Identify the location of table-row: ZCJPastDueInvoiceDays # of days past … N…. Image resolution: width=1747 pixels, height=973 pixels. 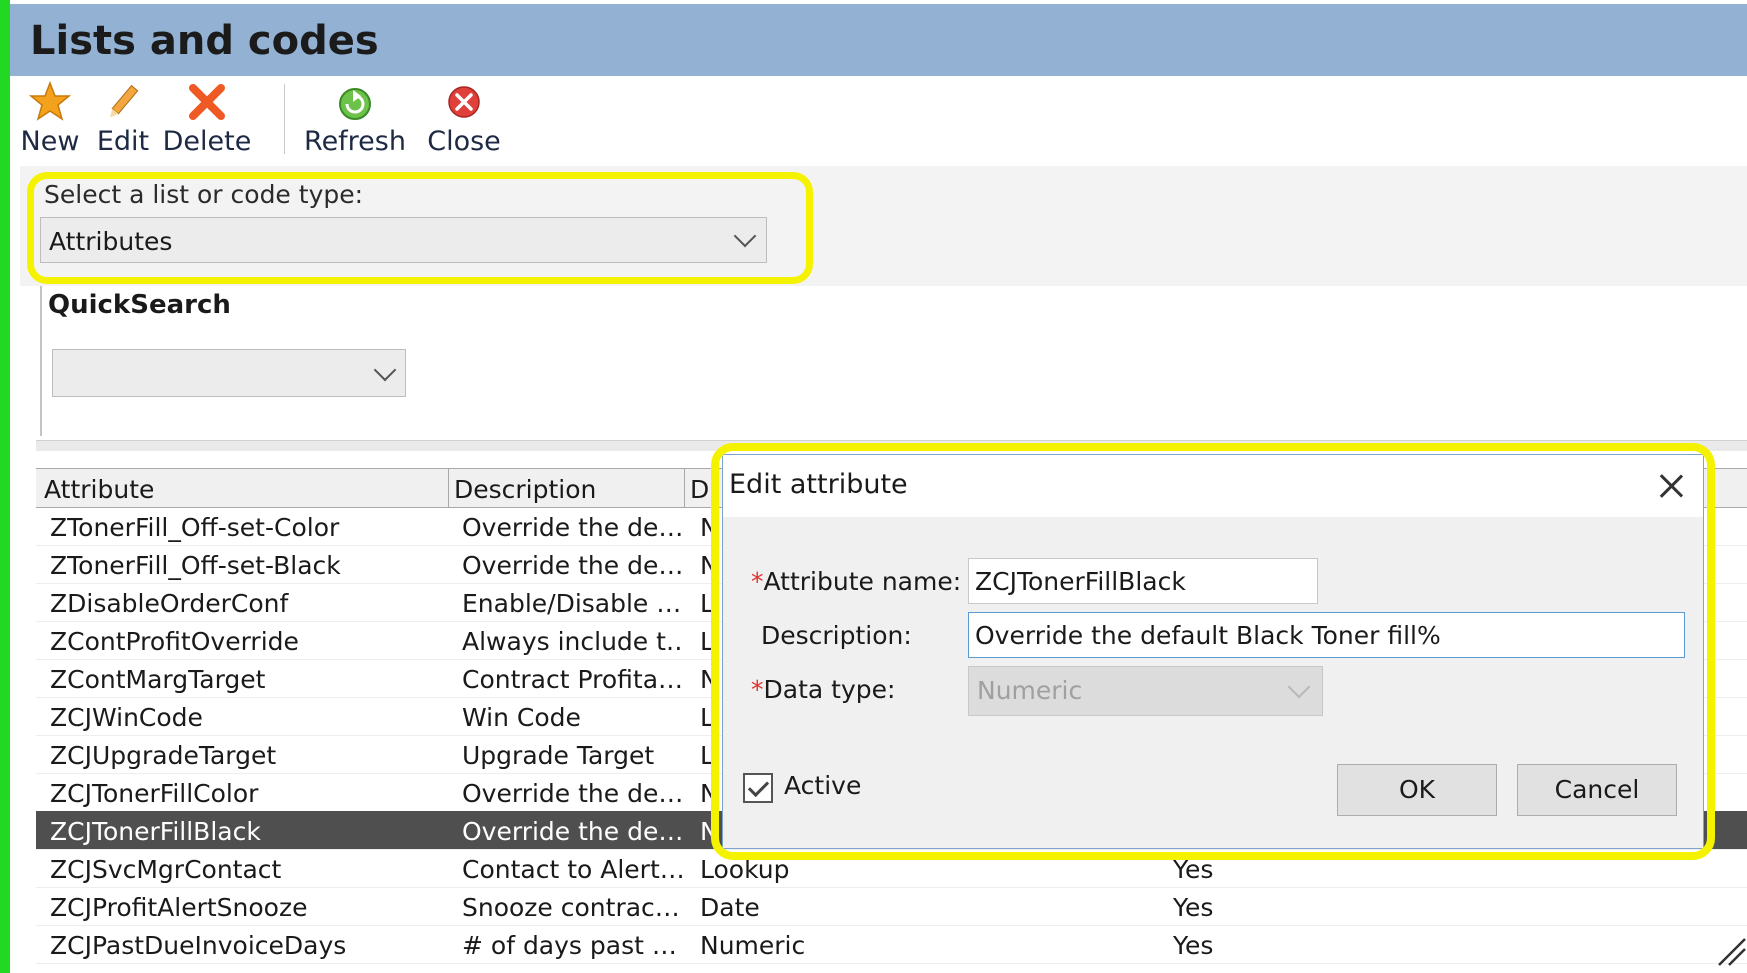
(891, 944).